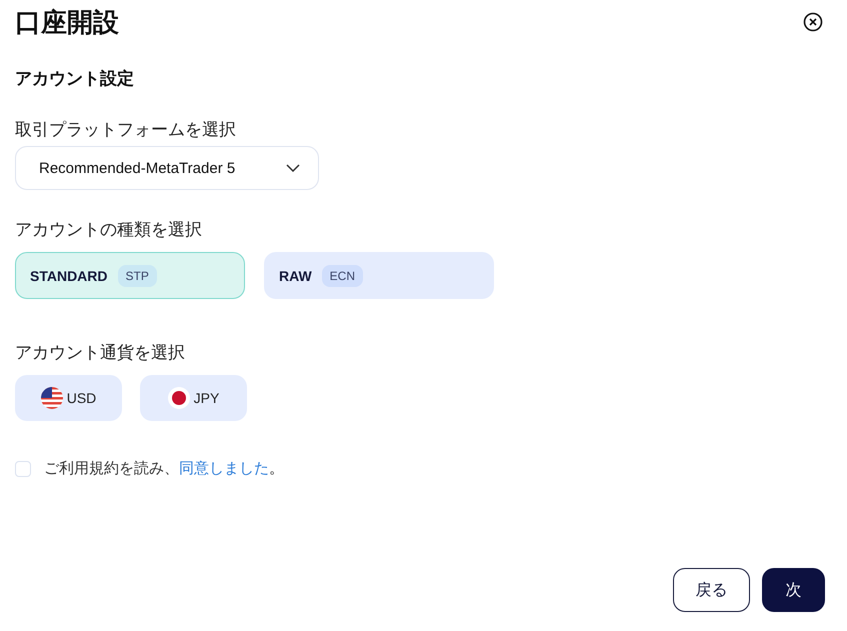  Describe the element at coordinates (69, 276) in the screenshot. I see `account-type-name: STANDARD` at that location.